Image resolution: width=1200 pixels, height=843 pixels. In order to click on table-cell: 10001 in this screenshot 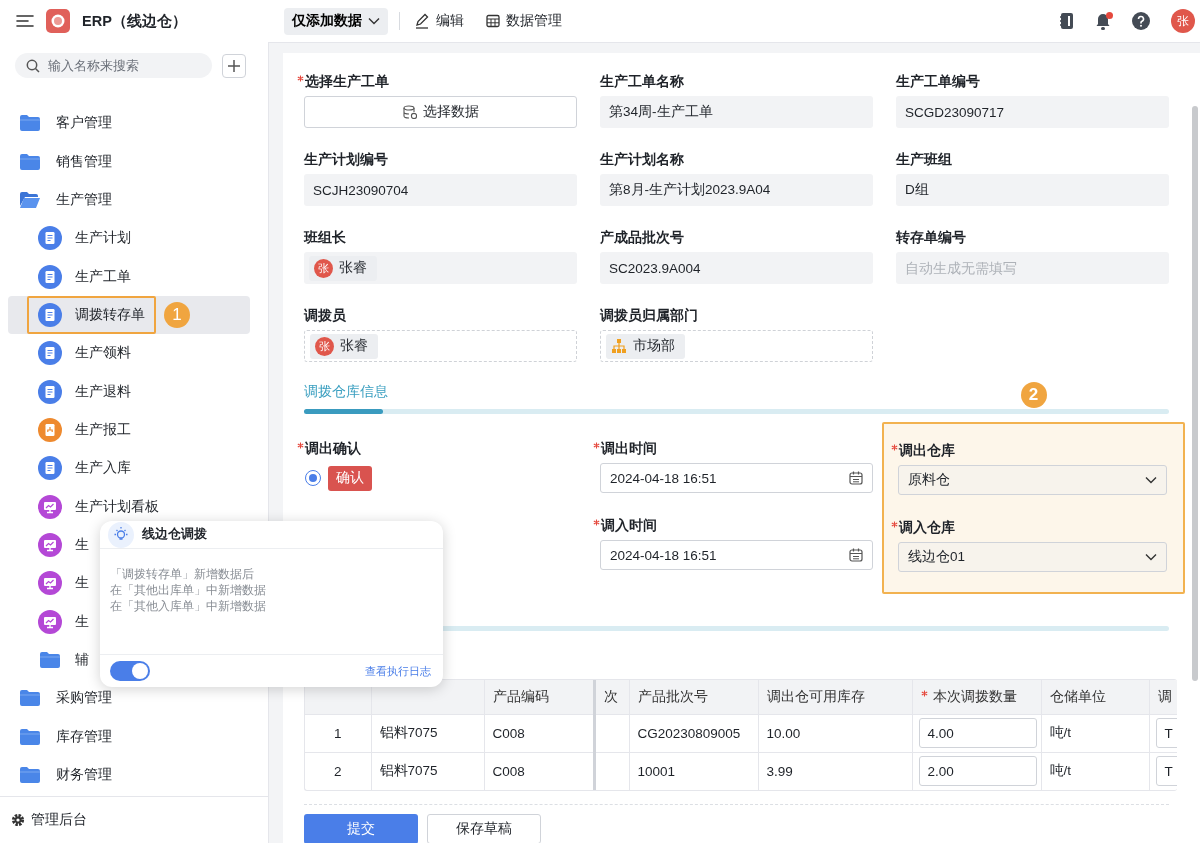, I will do `click(693, 771)`.